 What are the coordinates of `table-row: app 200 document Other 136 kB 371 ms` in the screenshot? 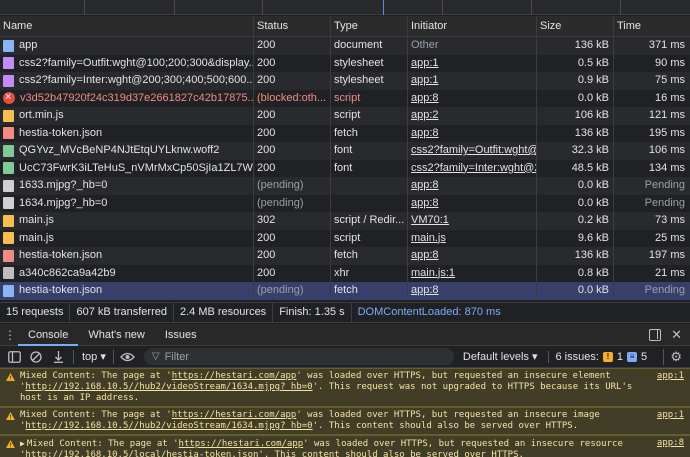 It's located at (345, 46).